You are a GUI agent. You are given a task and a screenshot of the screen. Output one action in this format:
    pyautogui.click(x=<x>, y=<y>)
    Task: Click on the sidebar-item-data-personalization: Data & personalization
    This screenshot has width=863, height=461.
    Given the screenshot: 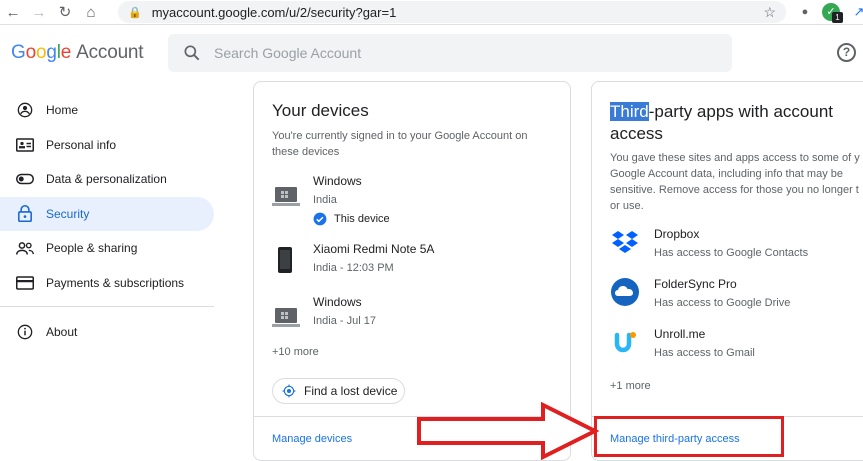 What is the action you would take?
    pyautogui.click(x=115, y=179)
    